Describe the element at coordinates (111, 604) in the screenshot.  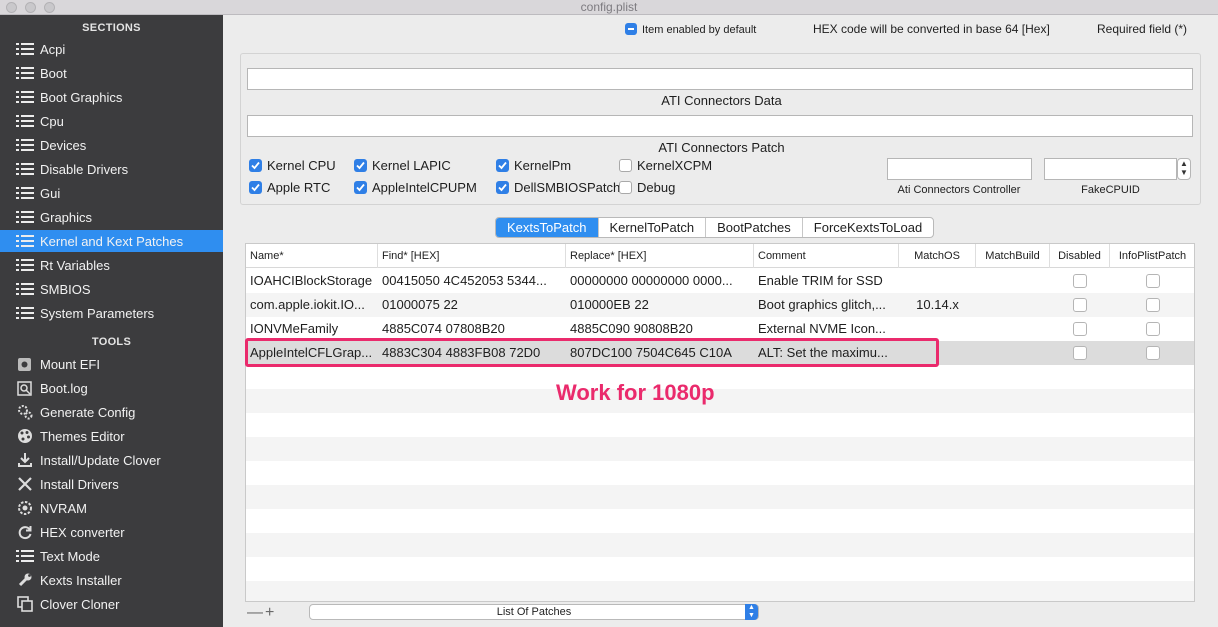
I see `sidebar-tool-item-clover-cloner: Clover Cloner` at that location.